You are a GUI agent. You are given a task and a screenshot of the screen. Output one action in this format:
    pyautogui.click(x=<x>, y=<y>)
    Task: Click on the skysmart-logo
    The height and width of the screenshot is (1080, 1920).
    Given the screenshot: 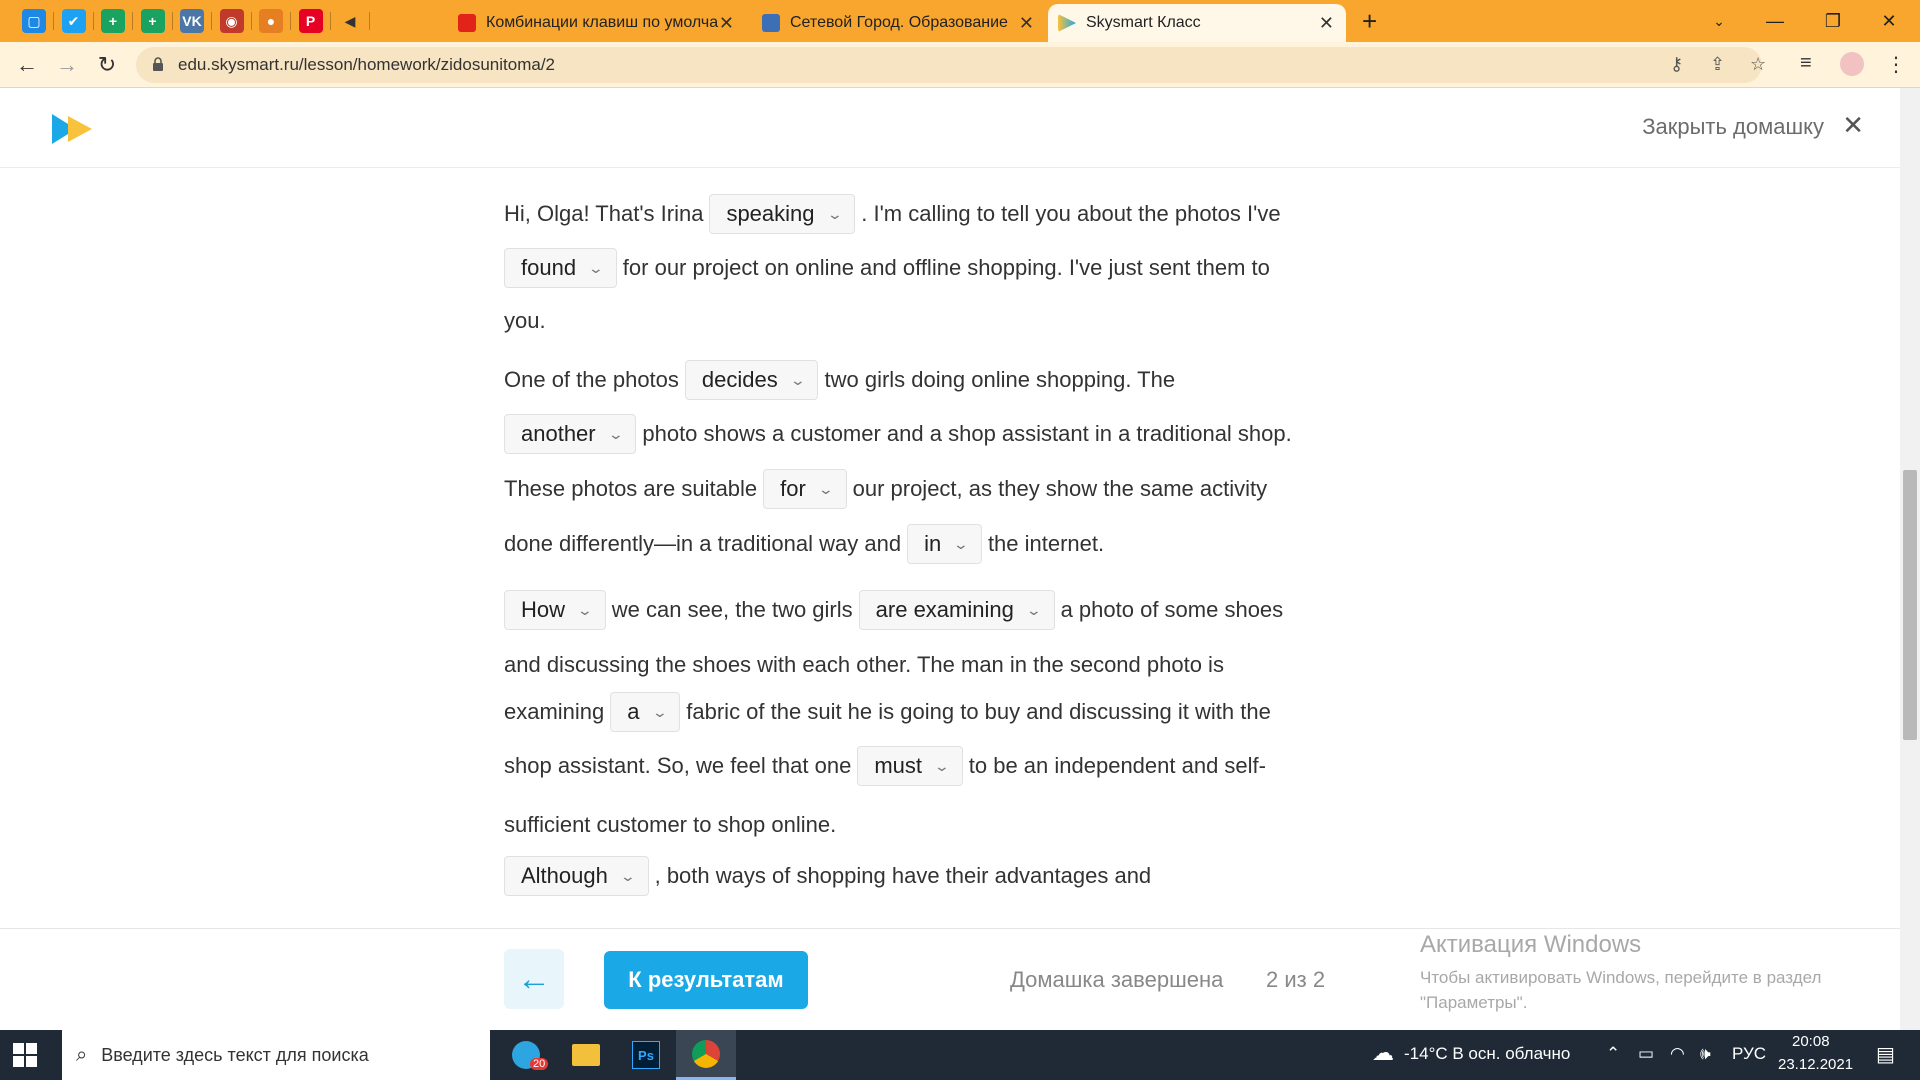 What is the action you would take?
    pyautogui.click(x=73, y=129)
    